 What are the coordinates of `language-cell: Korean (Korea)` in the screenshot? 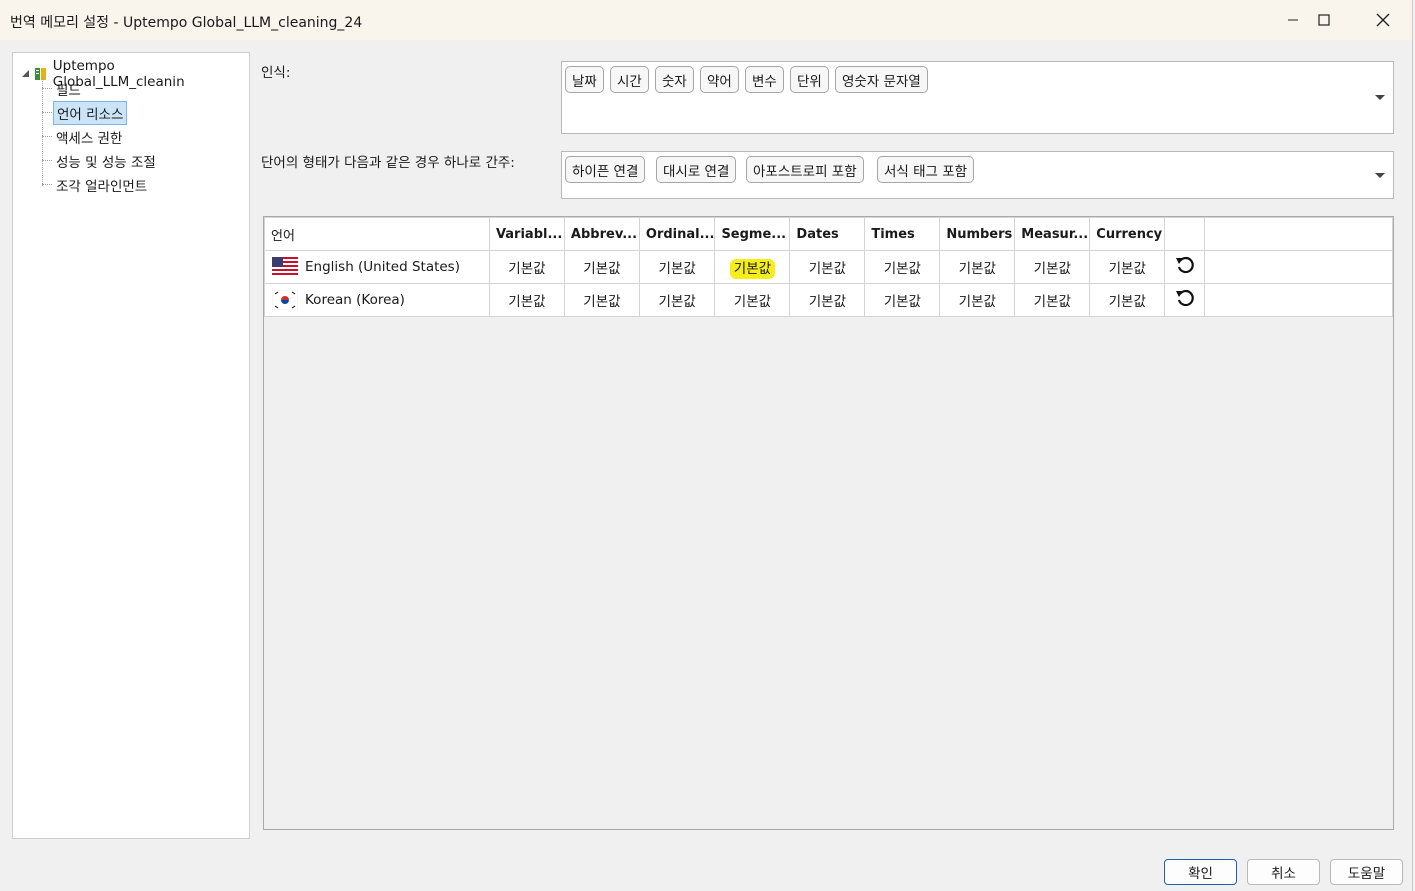 It's located at (377, 300).